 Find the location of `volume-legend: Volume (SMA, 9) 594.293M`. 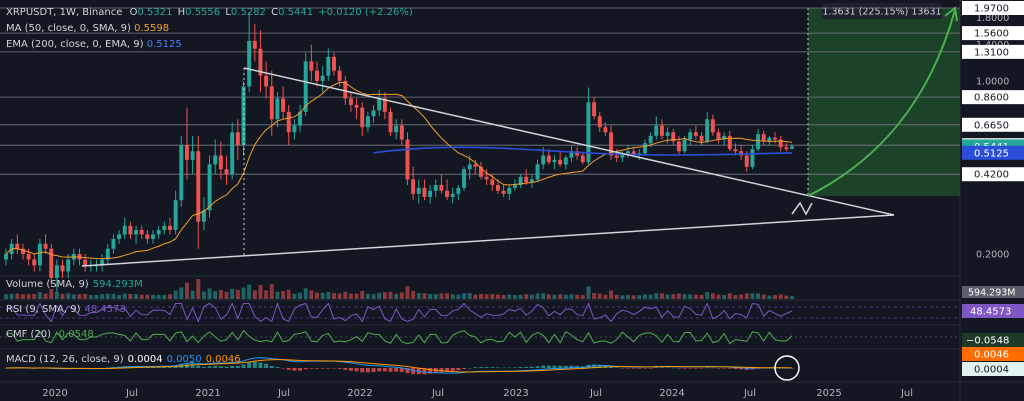

volume-legend: Volume (SMA, 9) 594.293M is located at coordinates (76, 284).